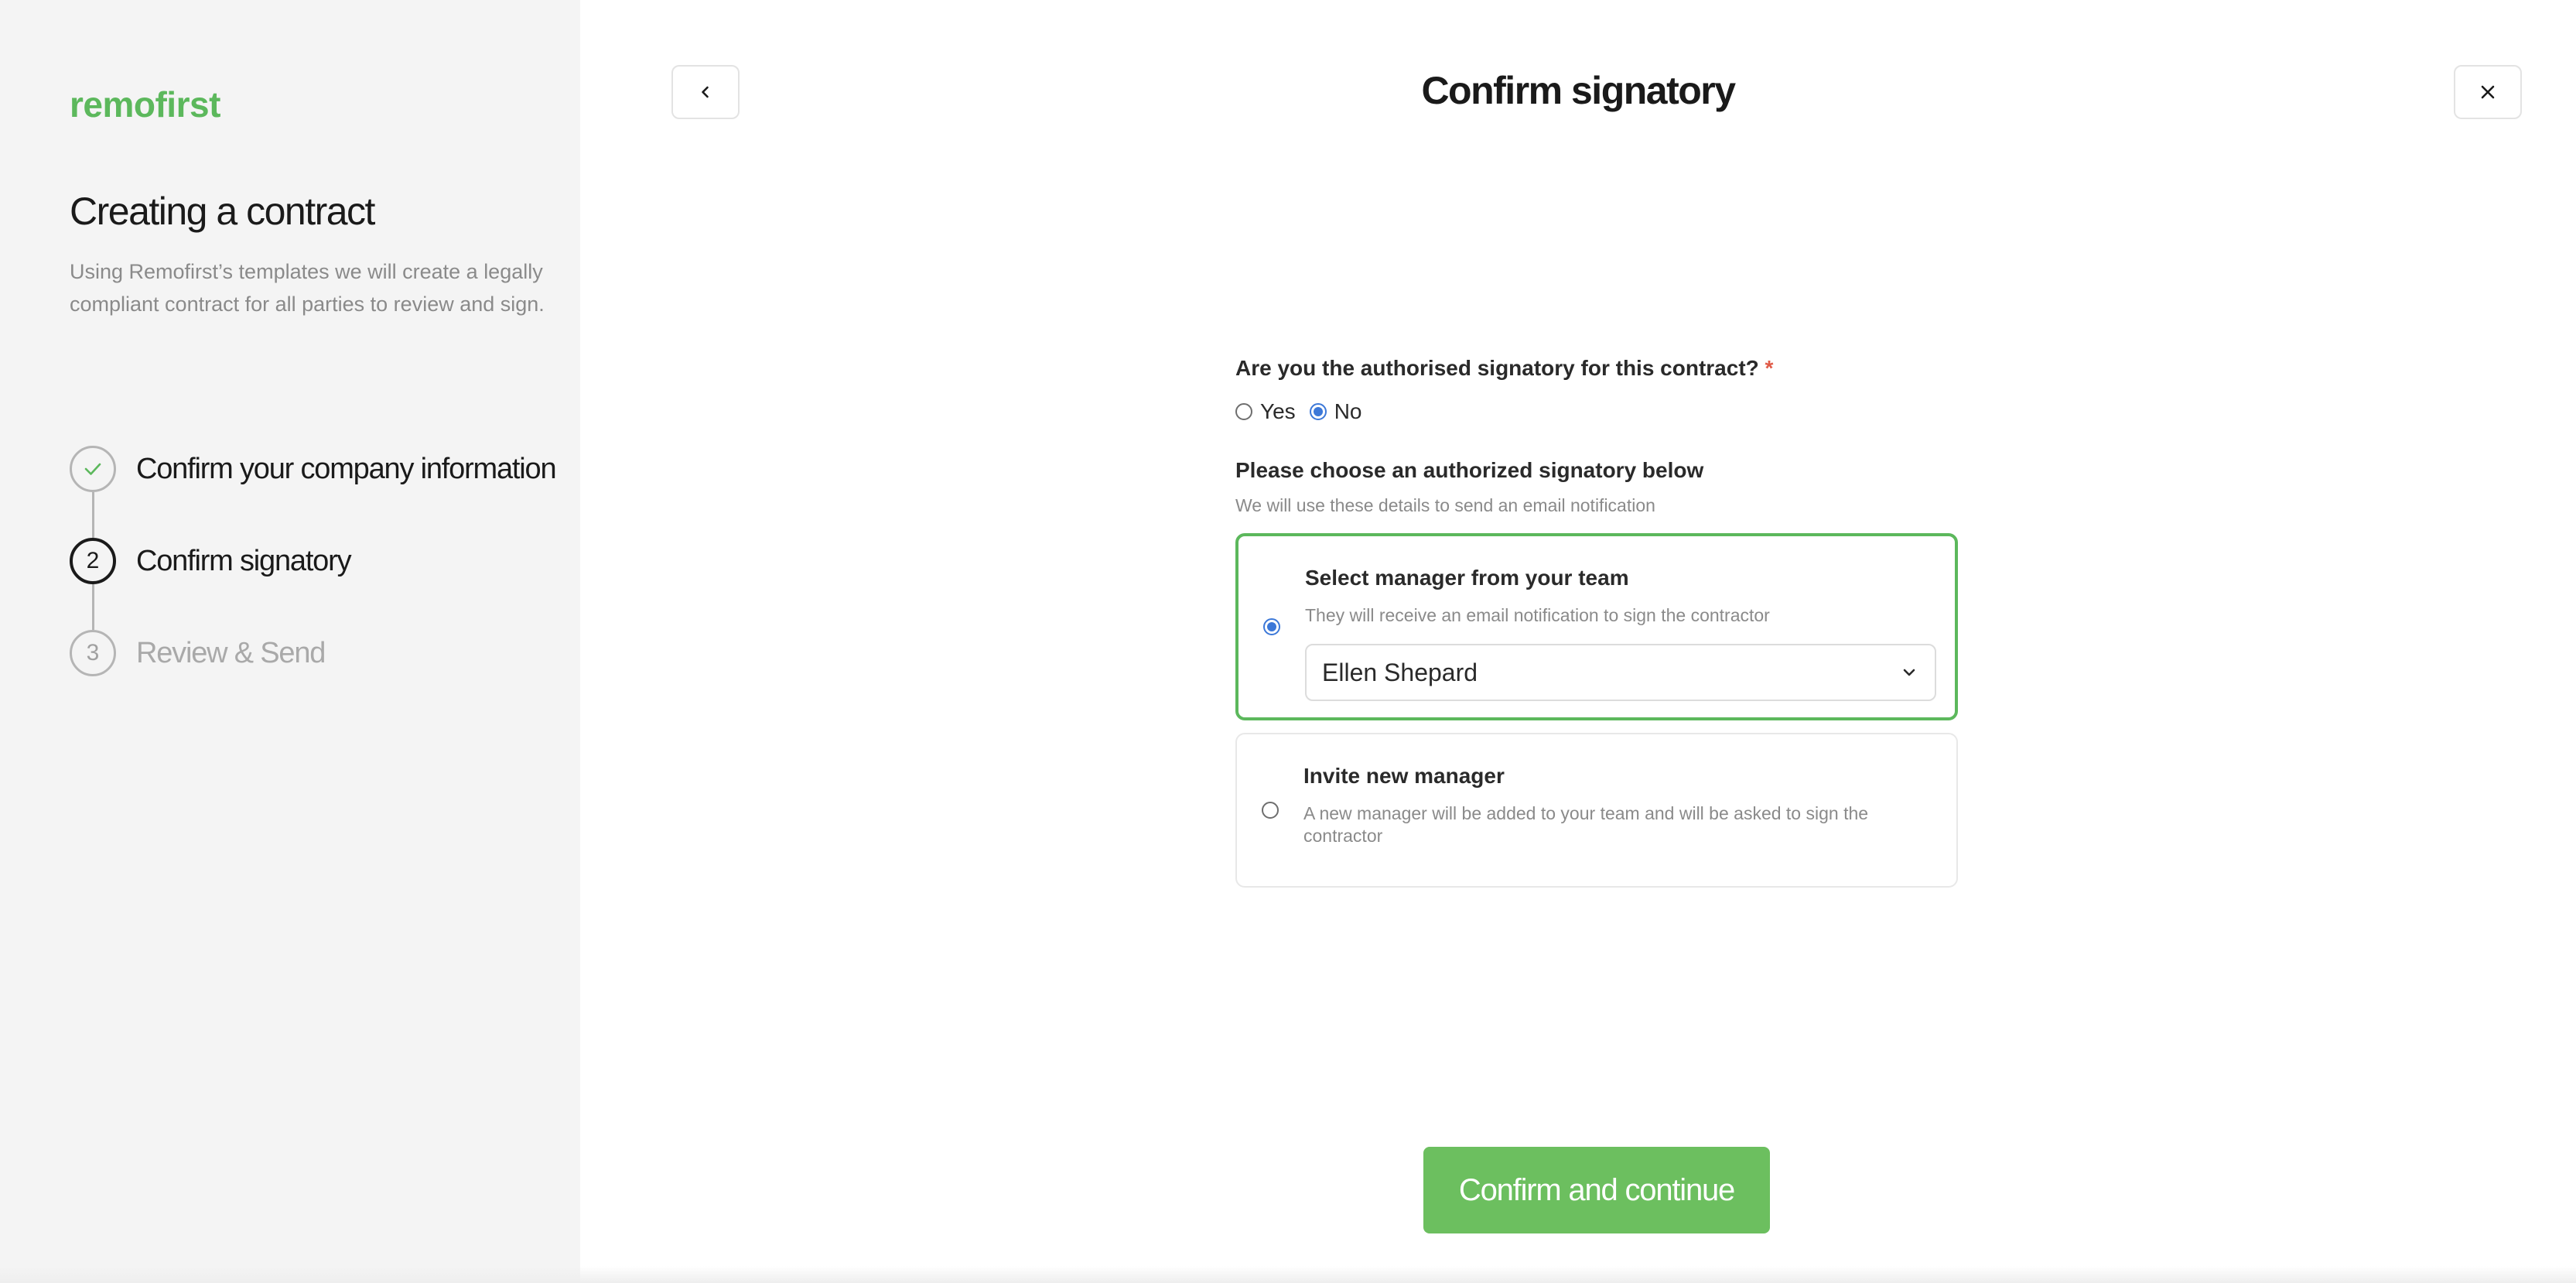 This screenshot has height=1283, width=2576. I want to click on step-confirm-signatory: 2 Confirm signatory, so click(312, 584).